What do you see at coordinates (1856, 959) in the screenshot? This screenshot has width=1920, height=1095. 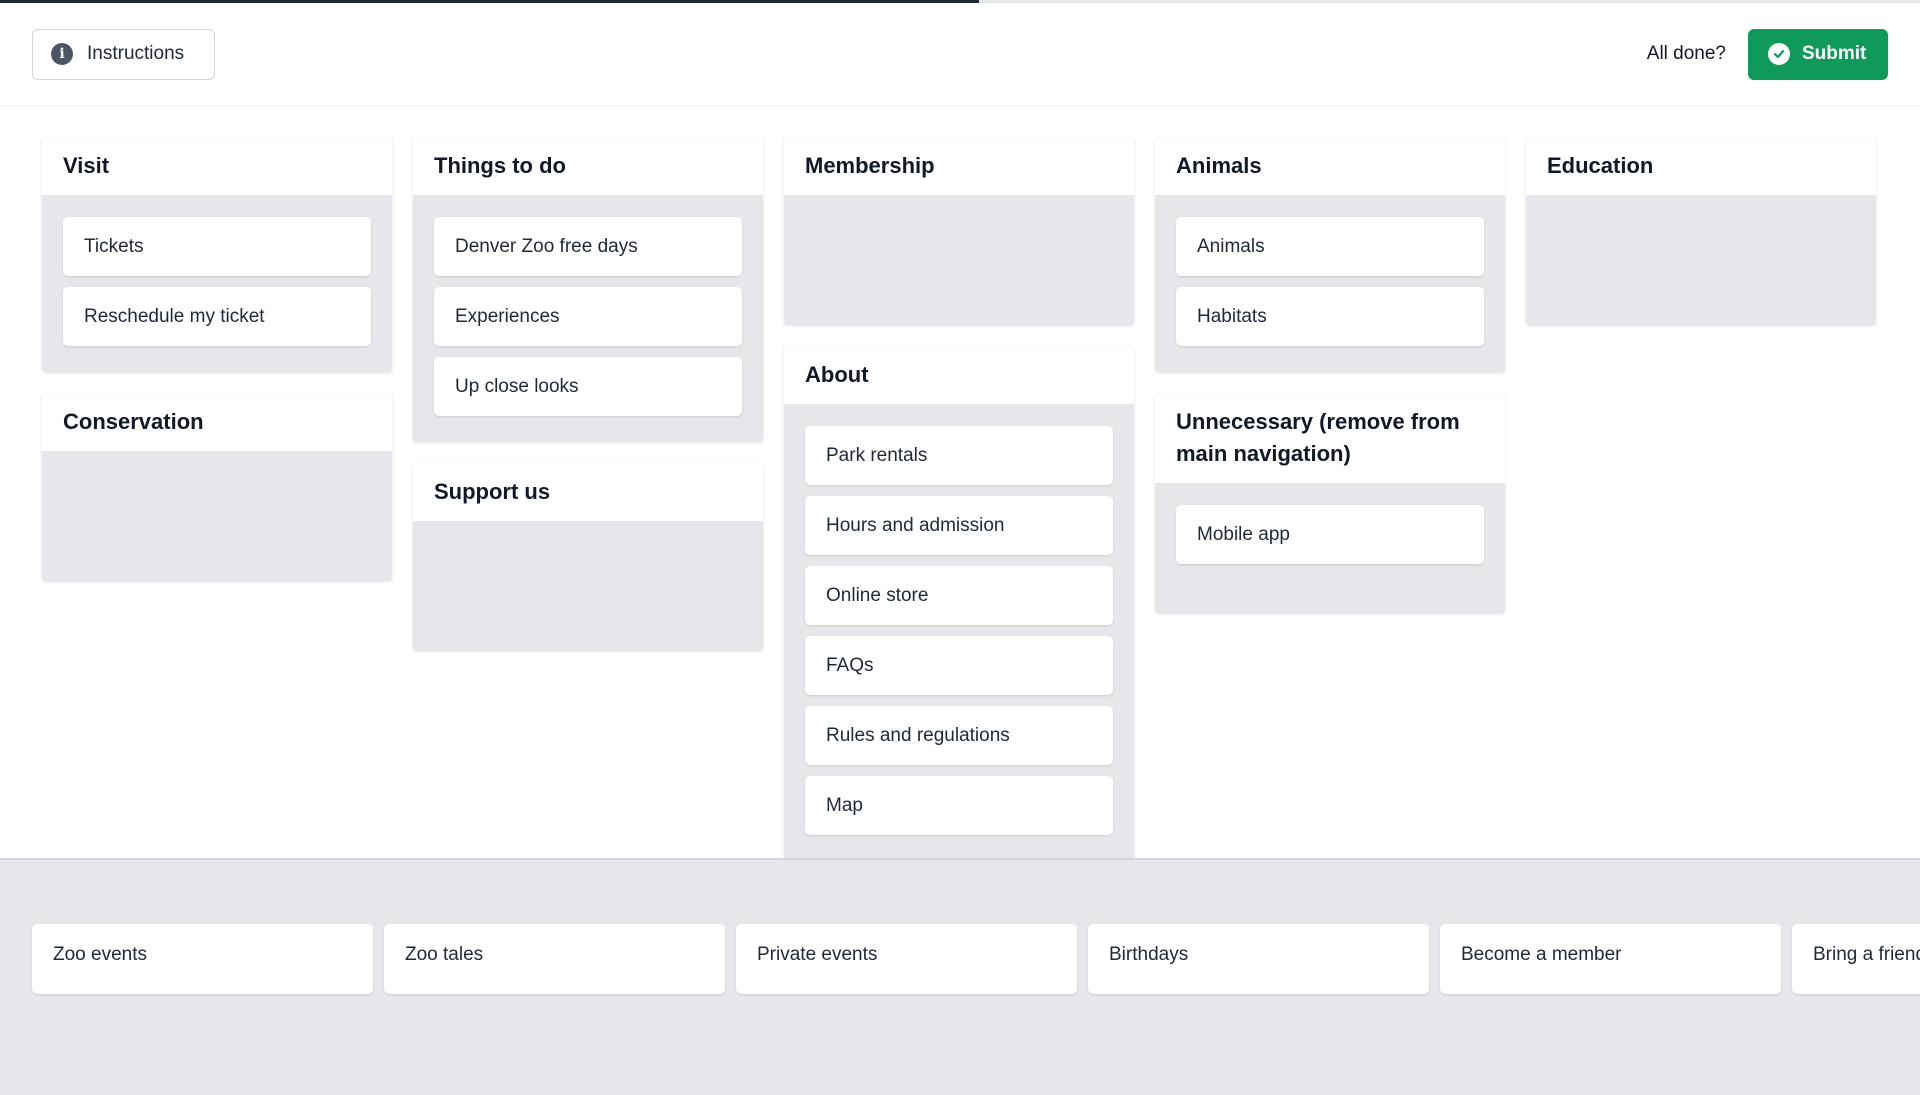 I see `unsorted-card: Bring a friend days)` at bounding box center [1856, 959].